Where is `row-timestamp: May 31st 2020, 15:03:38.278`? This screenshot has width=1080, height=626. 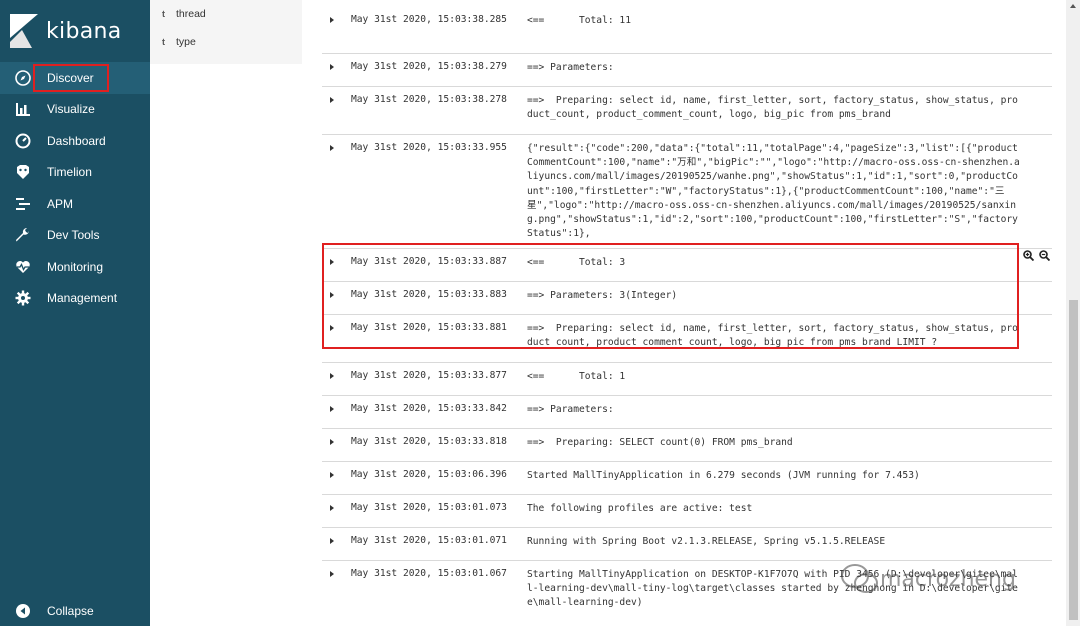 row-timestamp: May 31st 2020, 15:03:38.278 is located at coordinates (429, 99).